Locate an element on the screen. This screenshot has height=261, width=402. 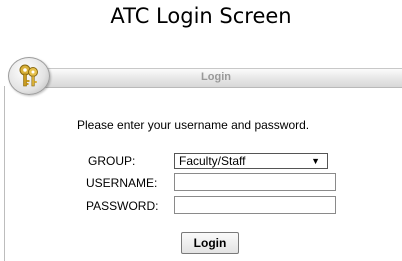
login-header-bar: Login is located at coordinates (216, 78).